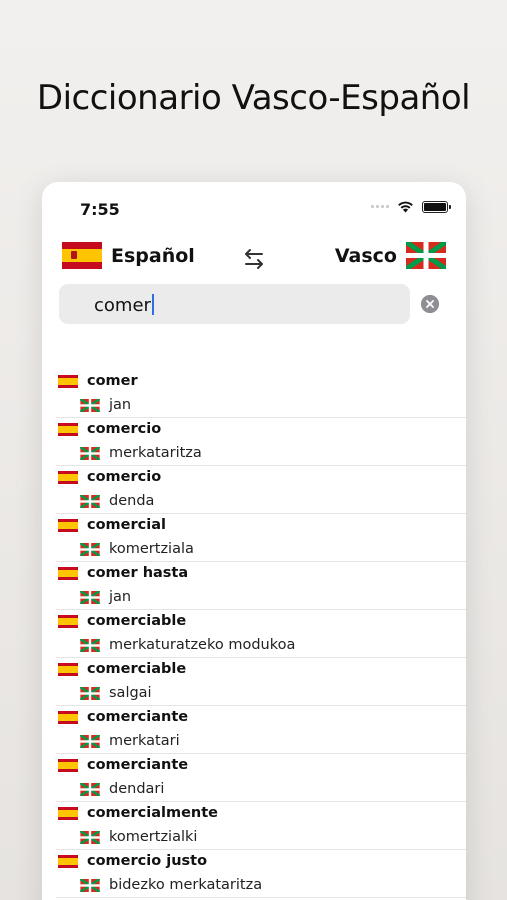 The width and height of the screenshot is (507, 900). I want to click on basque-word: merkataritza, so click(155, 453).